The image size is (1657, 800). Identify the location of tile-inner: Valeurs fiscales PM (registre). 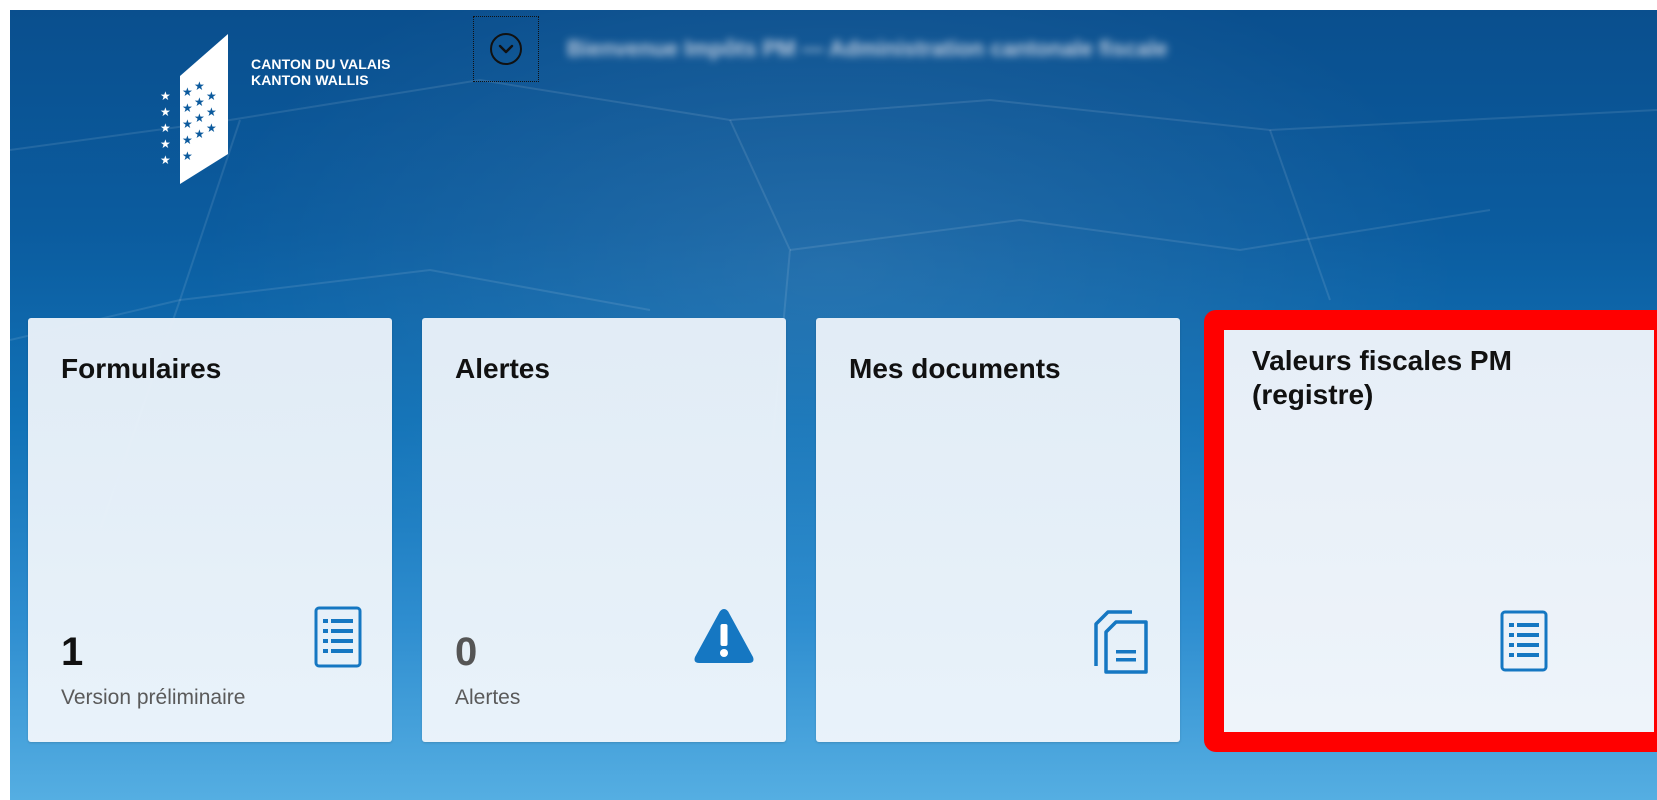
(1439, 531).